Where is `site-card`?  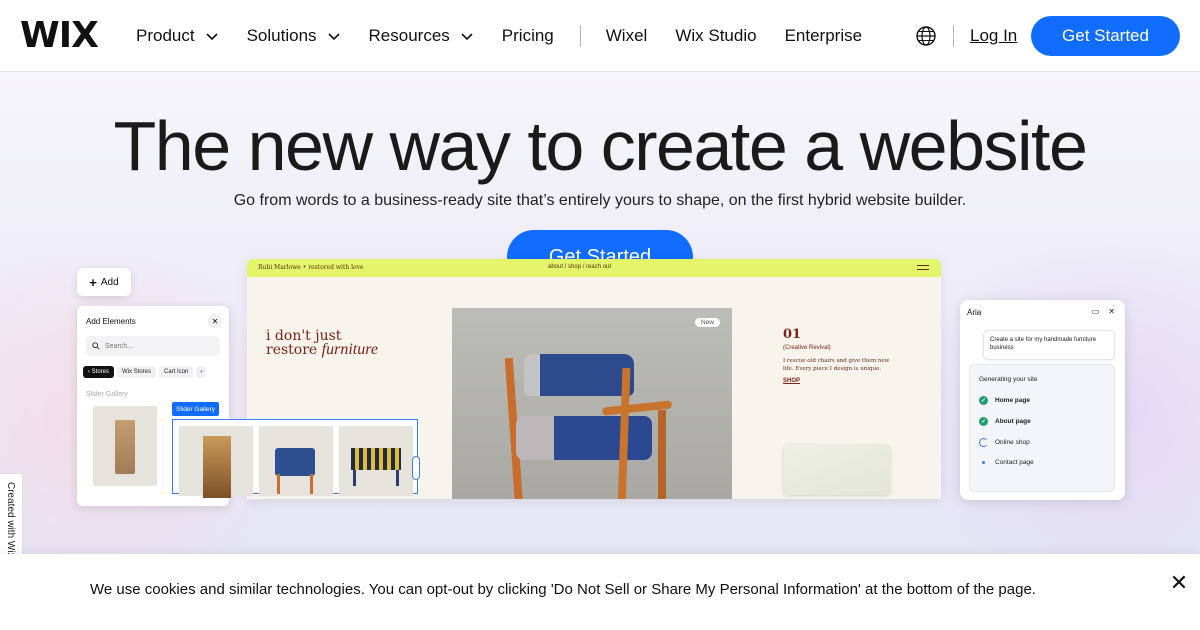
site-card is located at coordinates (837, 470).